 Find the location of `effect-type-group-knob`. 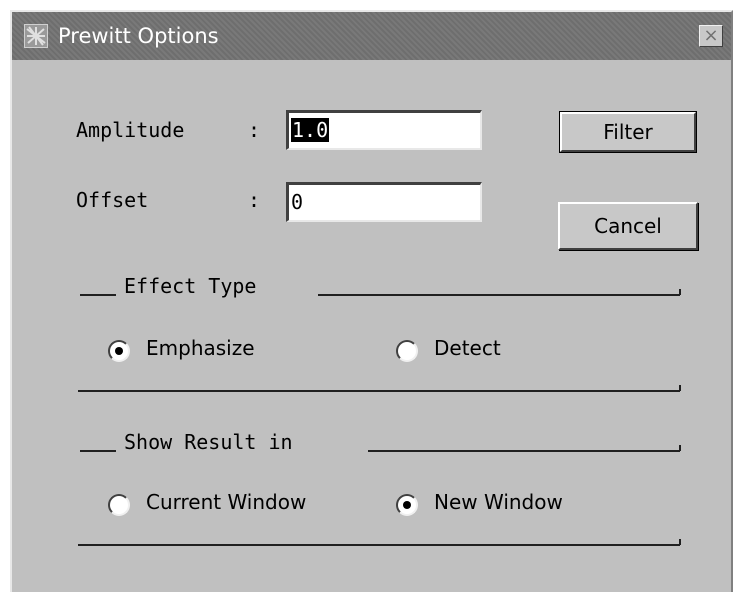

effect-type-group-knob is located at coordinates (98, 293).